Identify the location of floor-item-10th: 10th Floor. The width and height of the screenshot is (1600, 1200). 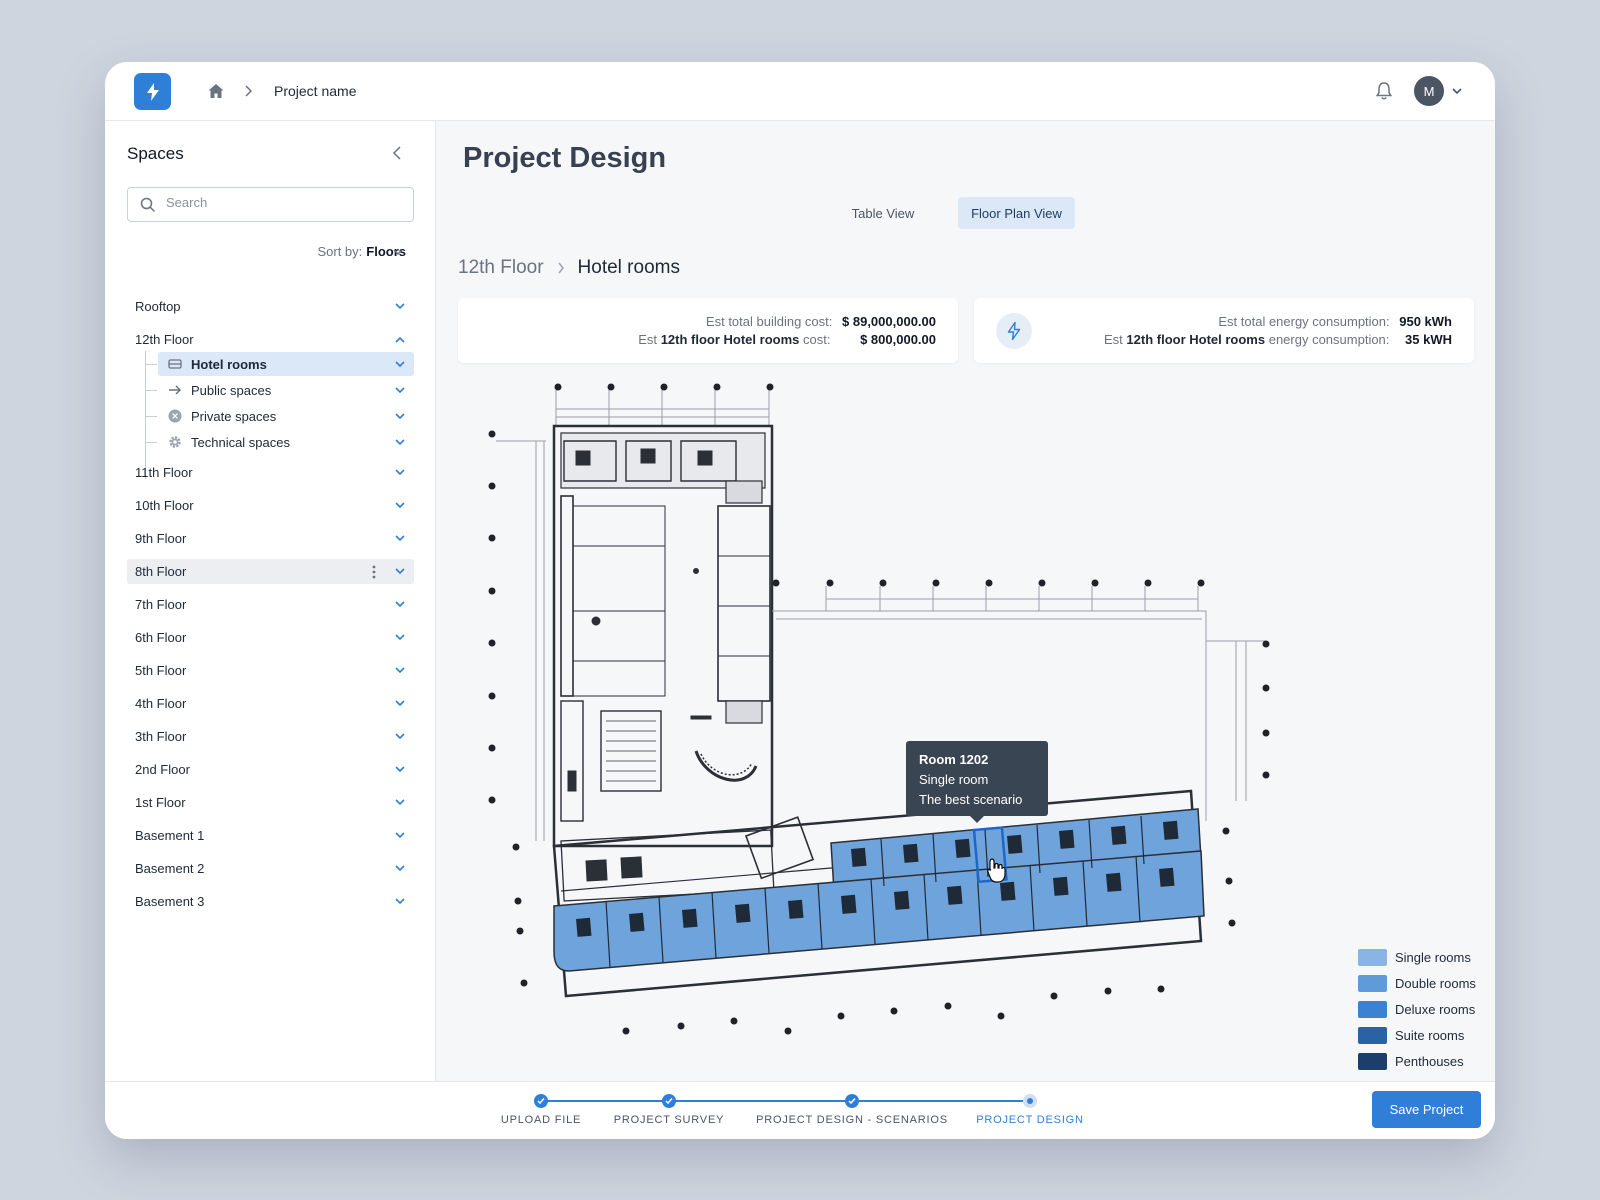
(270, 505).